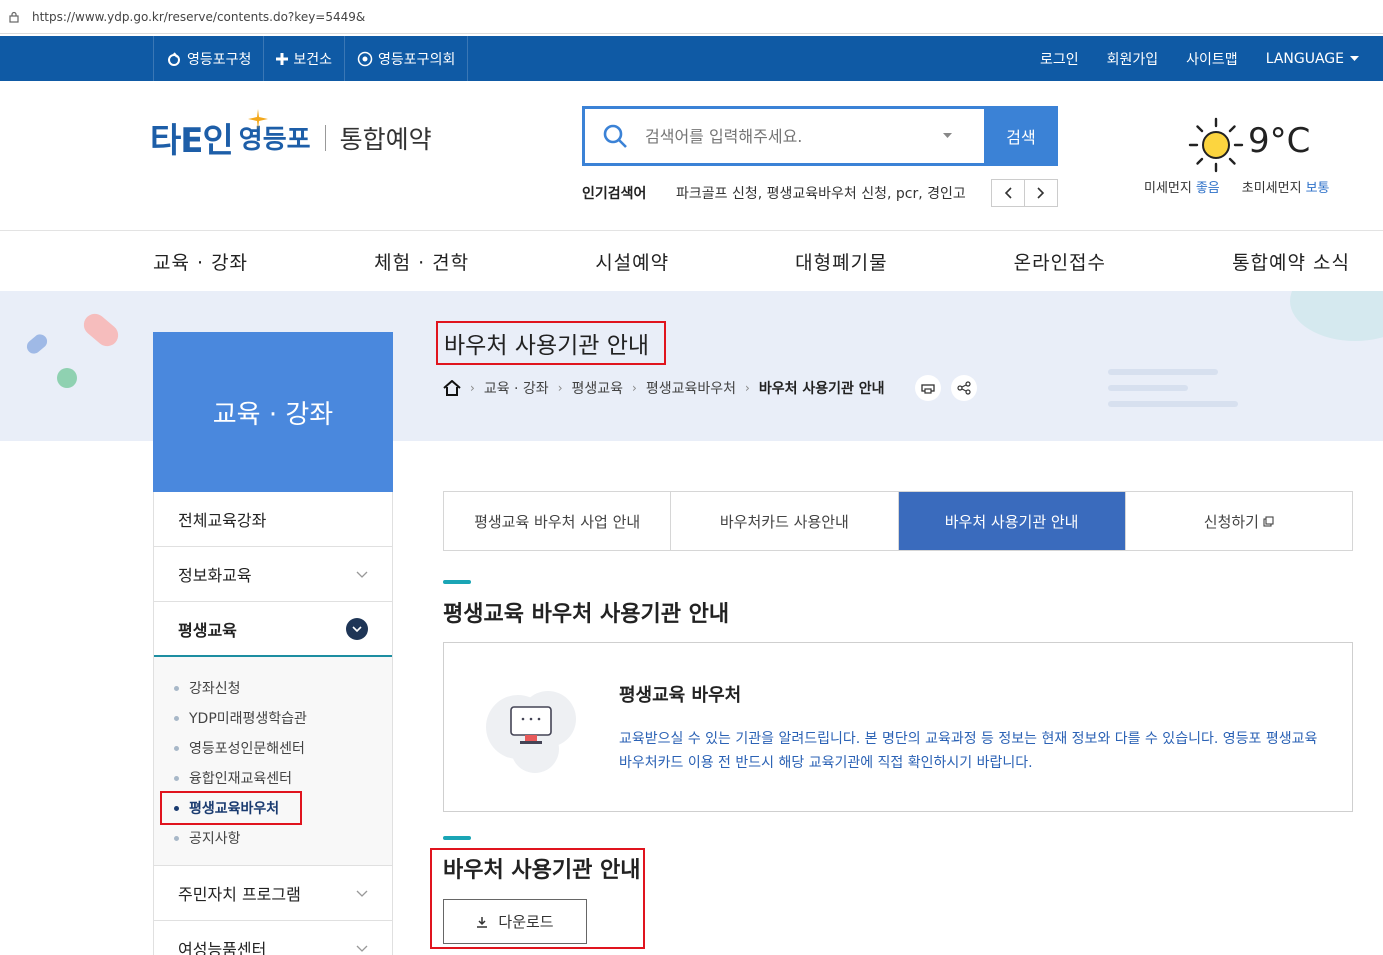  I want to click on monitor-illustration-icon, so click(530, 731).